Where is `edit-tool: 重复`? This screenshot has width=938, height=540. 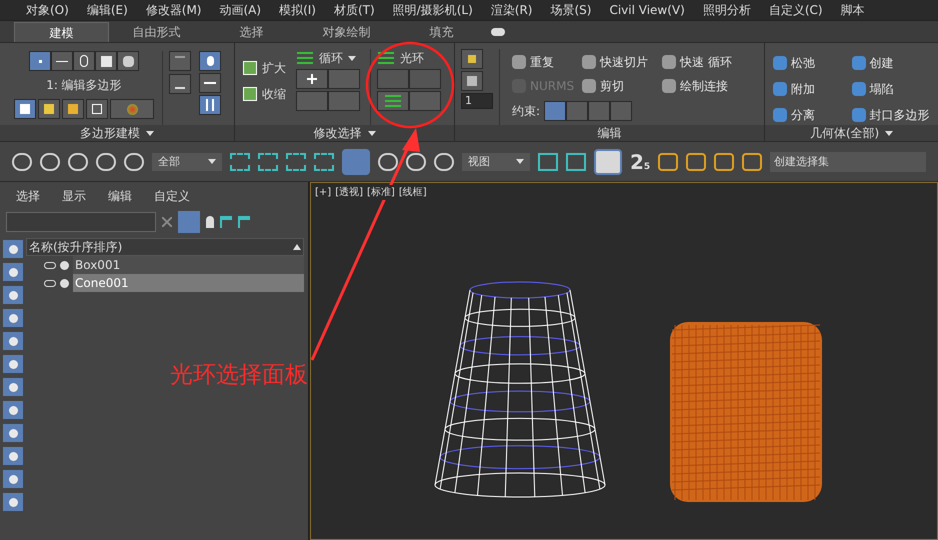
edit-tool: 重复 is located at coordinates (542, 62).